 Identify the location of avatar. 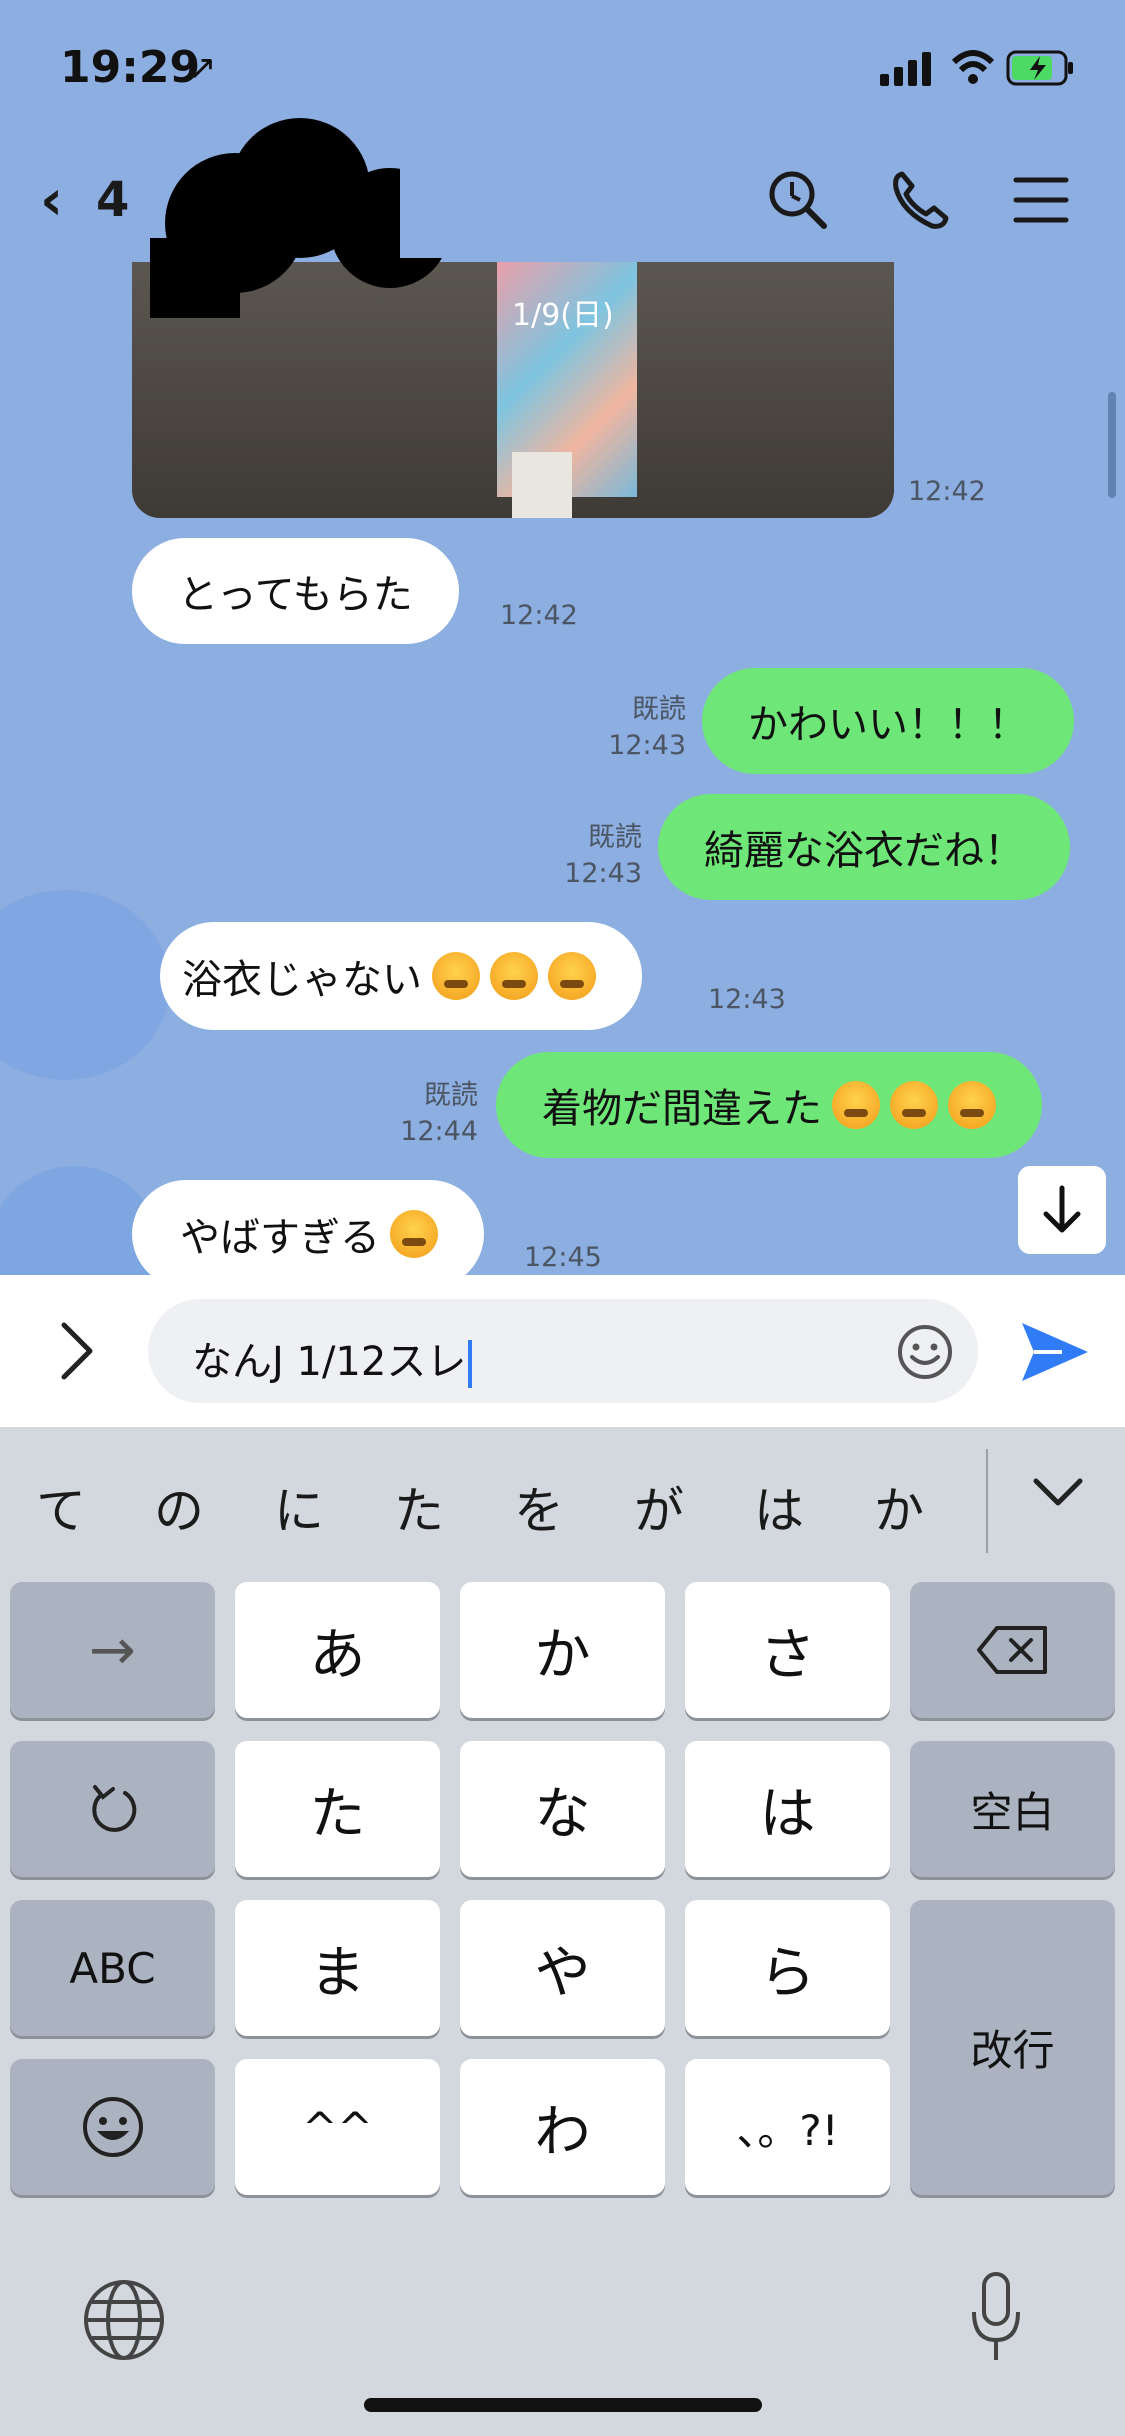
(85, 985).